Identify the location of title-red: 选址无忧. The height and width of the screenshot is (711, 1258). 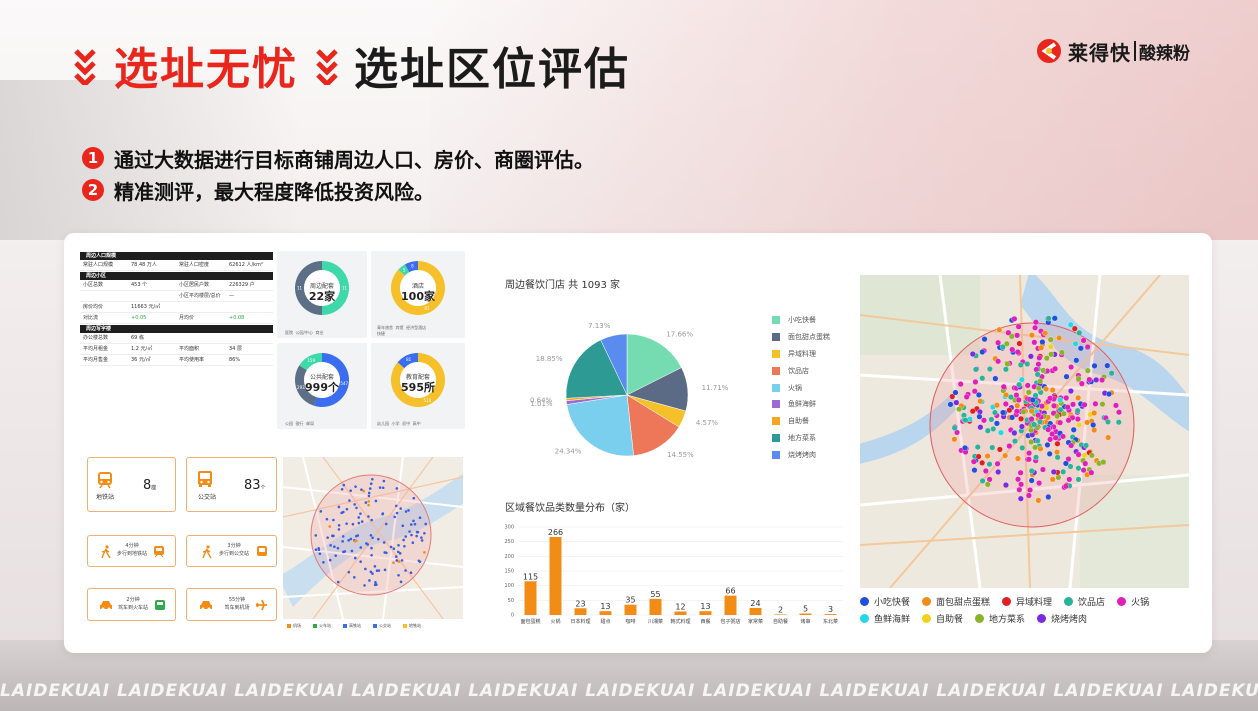
(206, 69).